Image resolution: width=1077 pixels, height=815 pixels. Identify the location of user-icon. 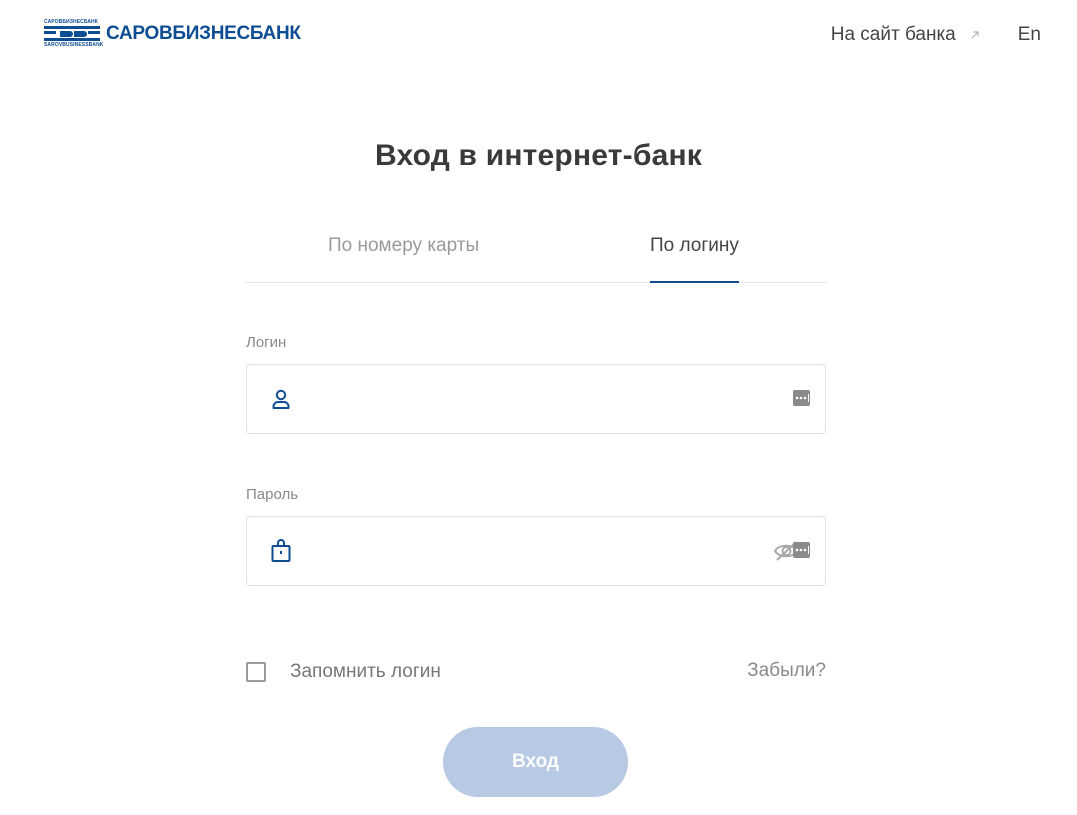
(281, 399).